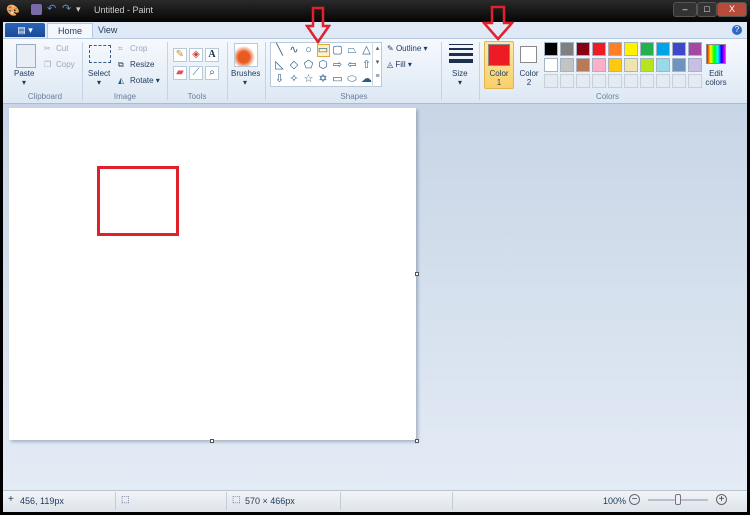 This screenshot has width=750, height=515. I want to click on paste-icon, so click(26, 56).